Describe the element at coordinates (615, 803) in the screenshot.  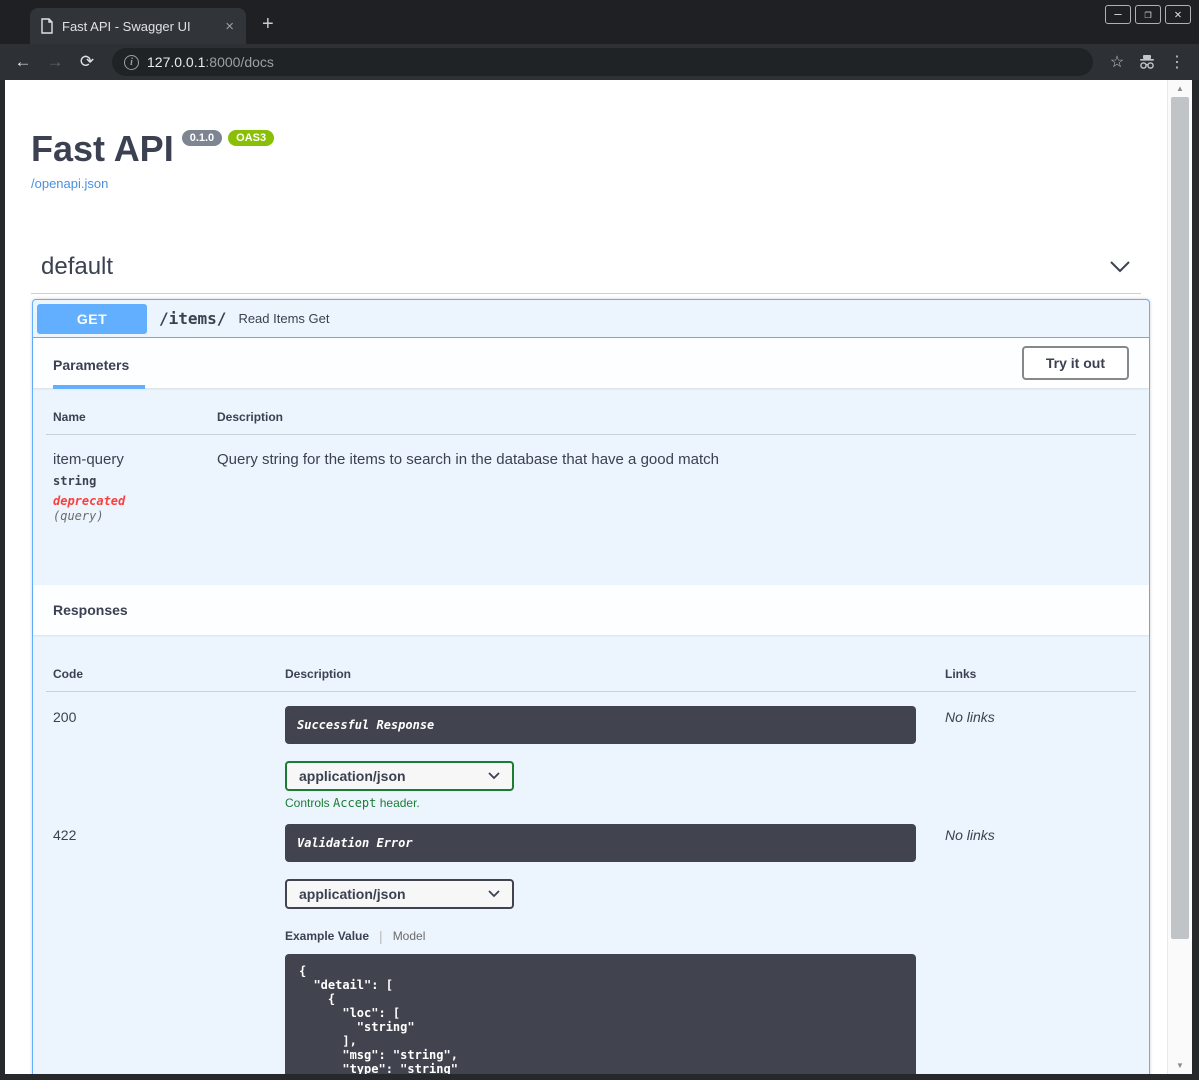
I see `controls-accept-note: Controls Accept header.` at that location.